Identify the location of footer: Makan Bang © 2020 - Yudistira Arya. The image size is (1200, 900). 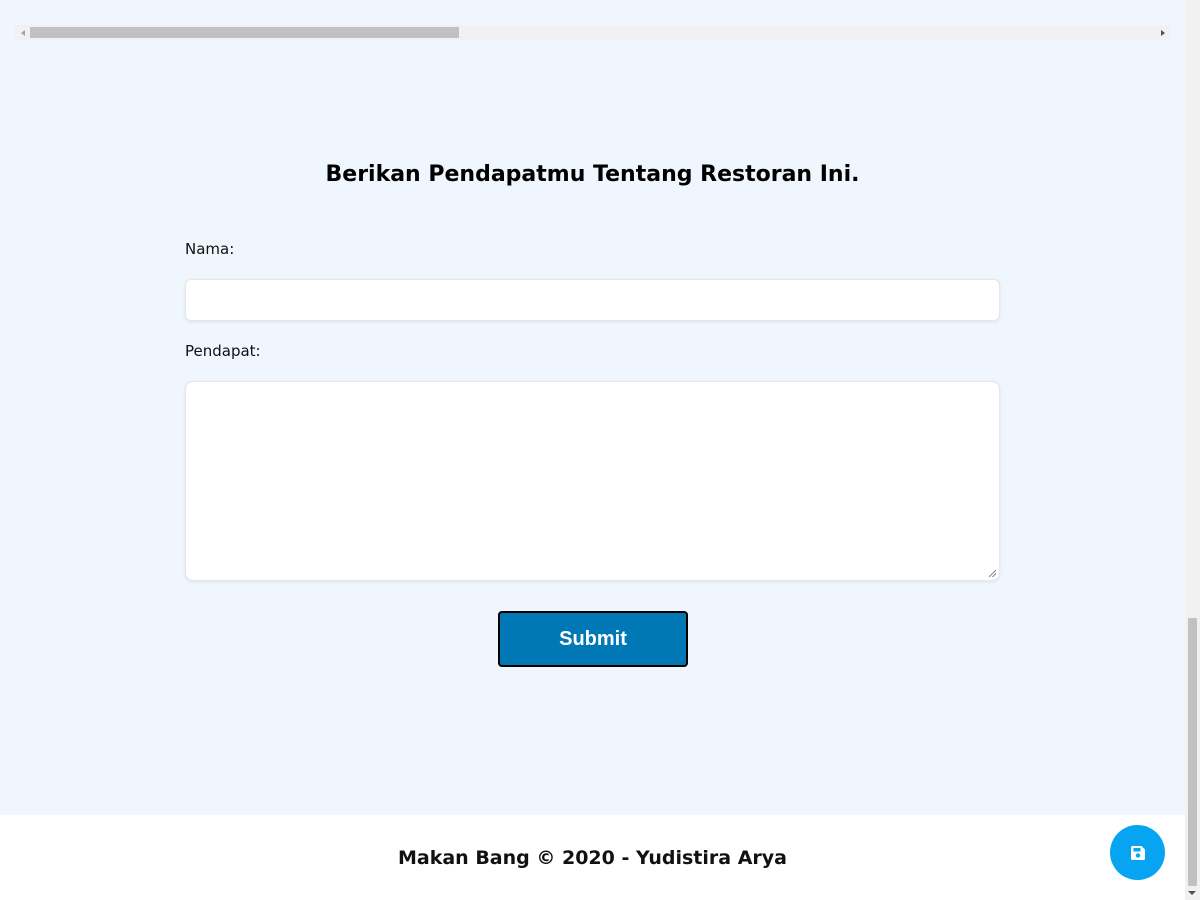
(592, 857).